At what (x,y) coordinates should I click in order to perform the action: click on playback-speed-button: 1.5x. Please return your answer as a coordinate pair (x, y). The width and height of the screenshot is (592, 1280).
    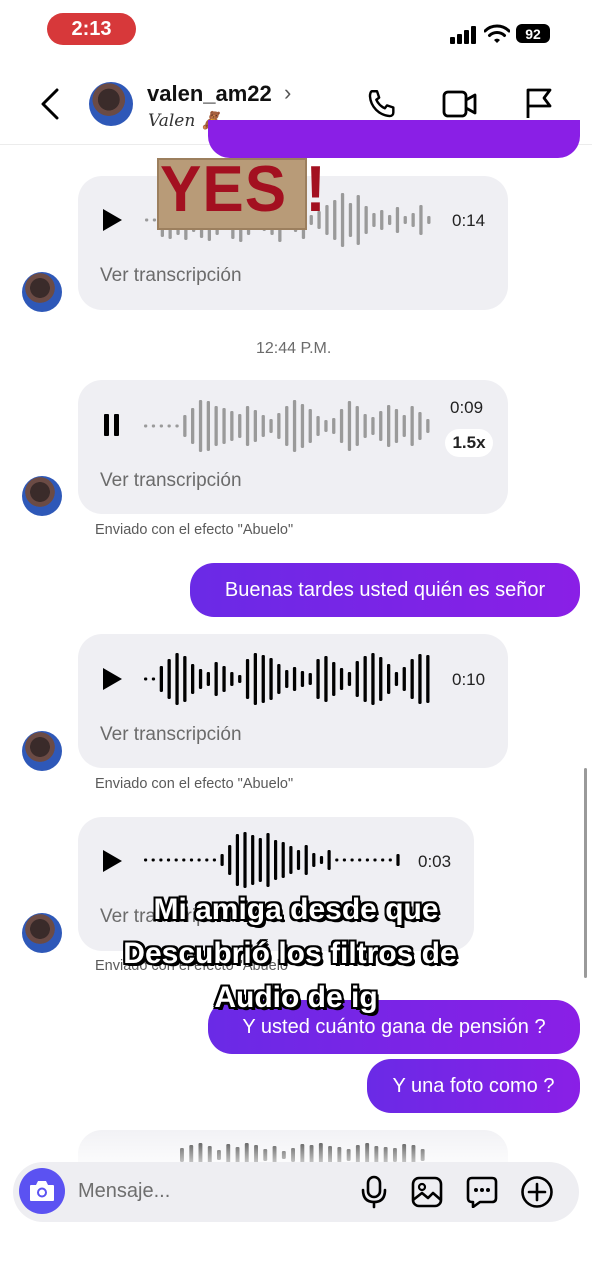
    Looking at the image, I should click on (469, 443).